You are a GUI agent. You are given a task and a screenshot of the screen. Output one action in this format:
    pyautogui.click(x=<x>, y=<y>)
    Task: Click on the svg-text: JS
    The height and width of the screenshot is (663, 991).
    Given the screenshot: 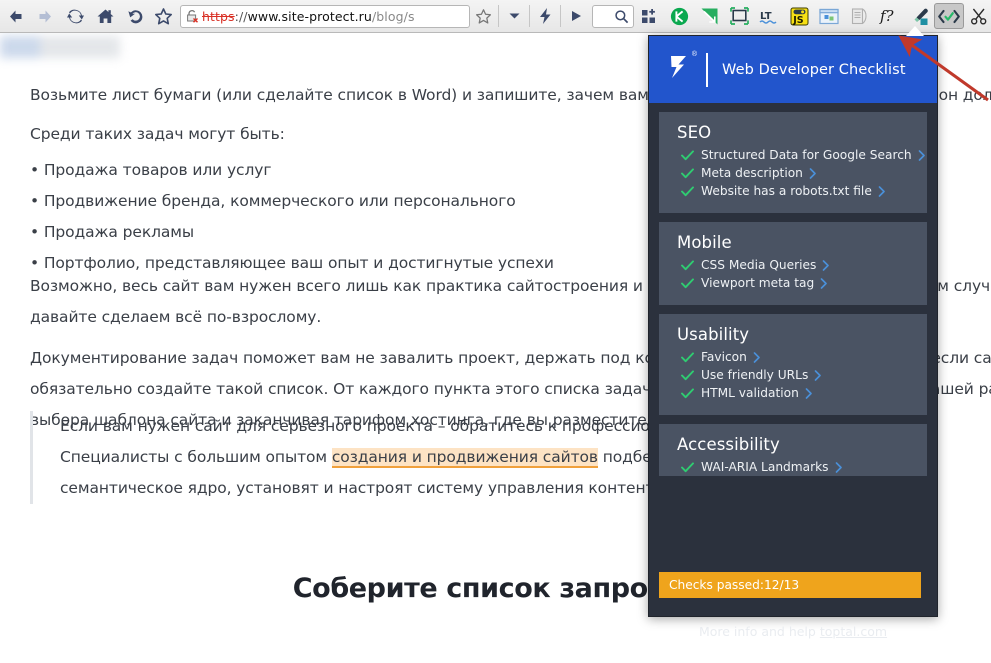 What is the action you would take?
    pyautogui.click(x=798, y=20)
    